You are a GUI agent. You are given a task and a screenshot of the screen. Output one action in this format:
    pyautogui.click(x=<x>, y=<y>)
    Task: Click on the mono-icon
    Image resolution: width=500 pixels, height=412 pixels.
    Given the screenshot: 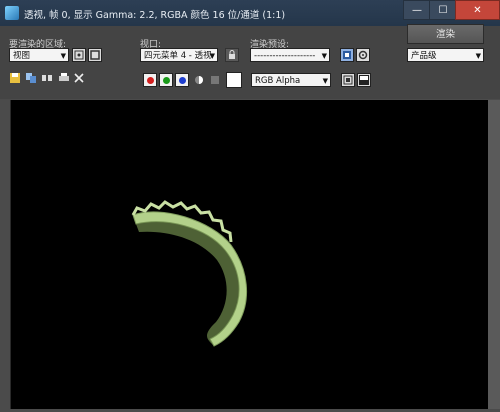 What is the action you would take?
    pyautogui.click(x=215, y=80)
    